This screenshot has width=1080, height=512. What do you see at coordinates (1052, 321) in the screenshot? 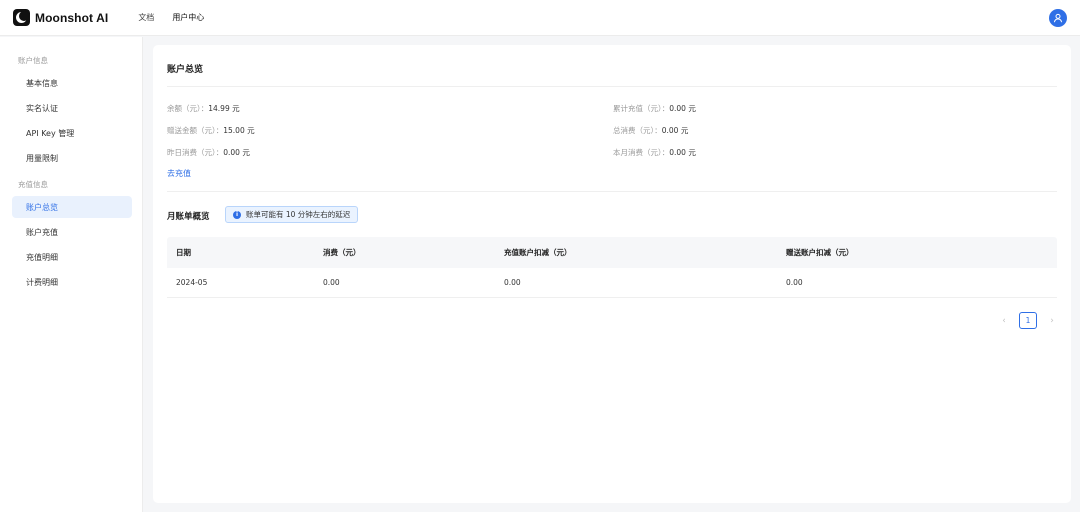
I see `chevron-right-icon: ›` at bounding box center [1052, 321].